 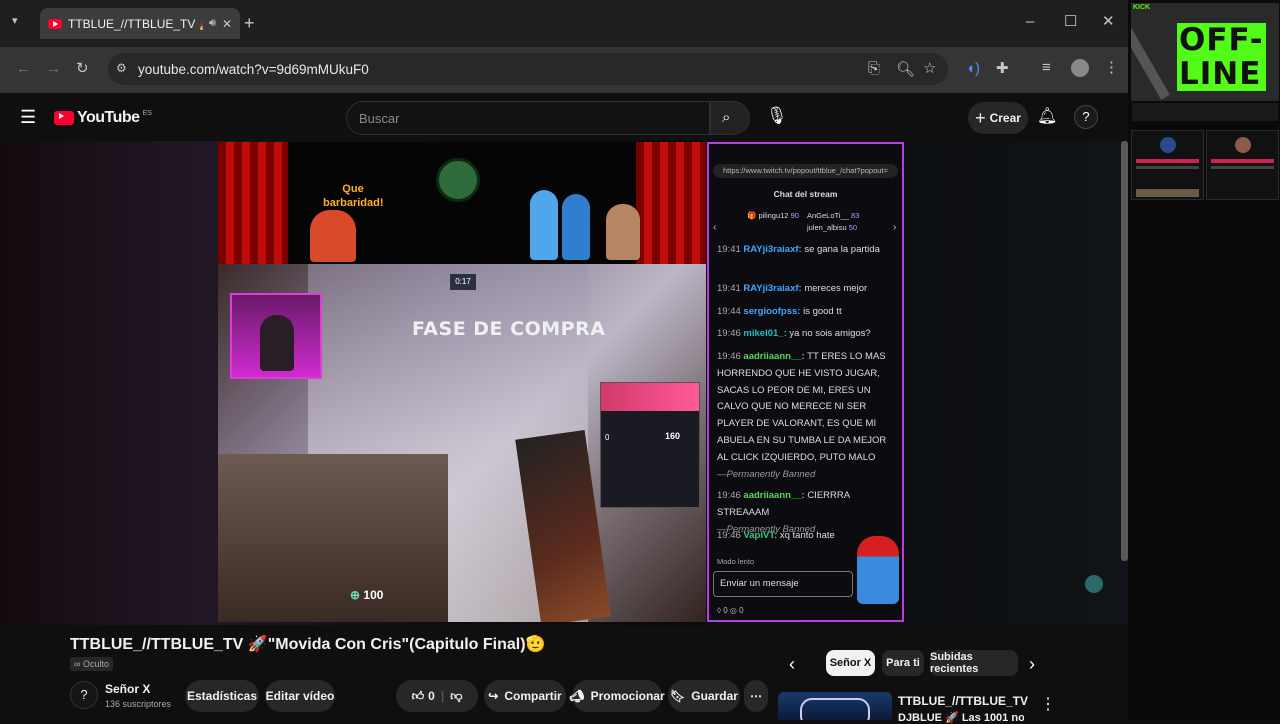 I want to click on youtube-favicon-icon, so click(x=55, y=23).